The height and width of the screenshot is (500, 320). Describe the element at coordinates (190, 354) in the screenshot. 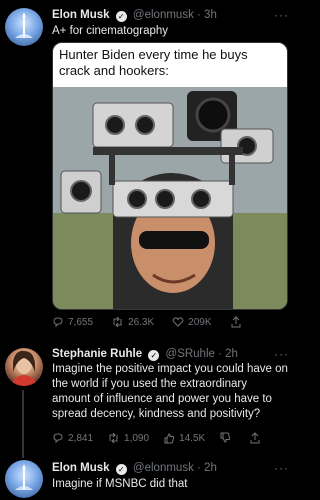

I see `author-handle: @SRuhle` at that location.